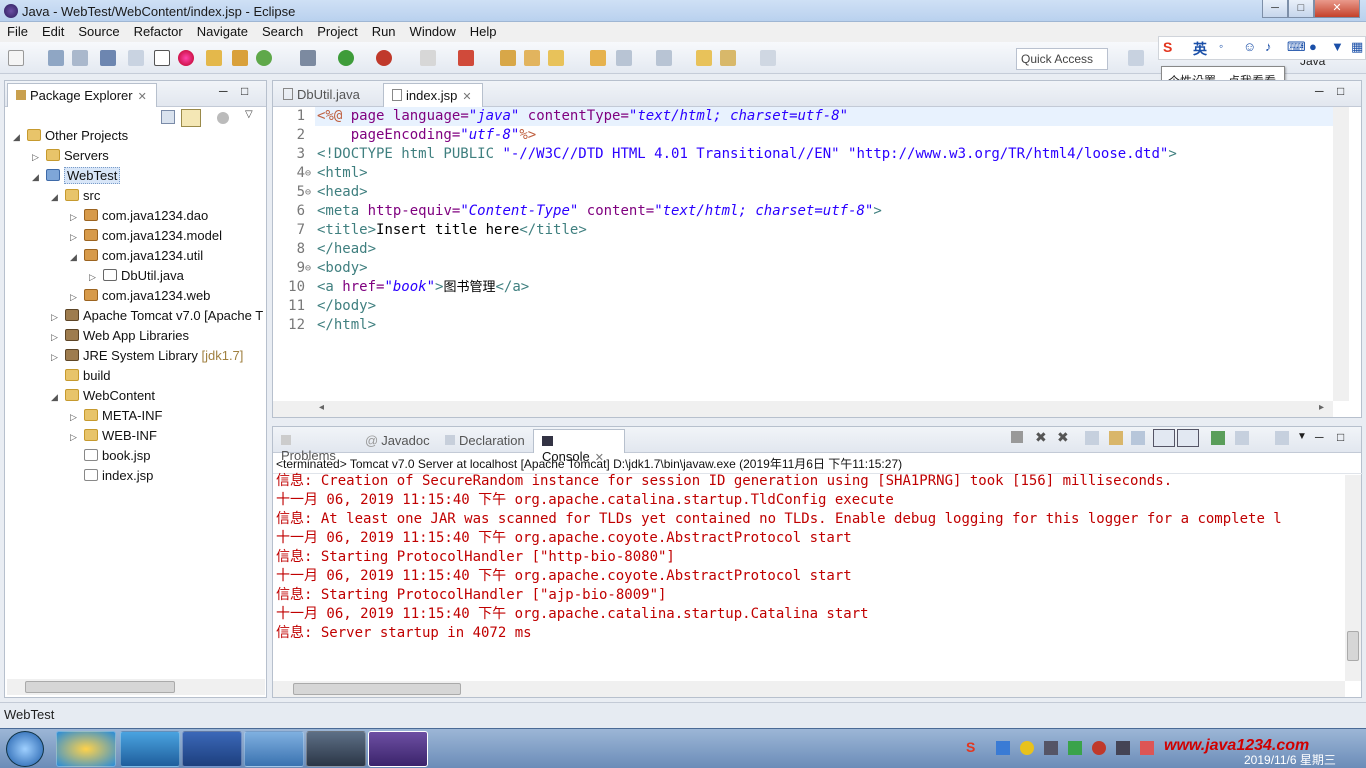  Describe the element at coordinates (111, 478) in the screenshot. I see `tree-item: index.jsp` at that location.